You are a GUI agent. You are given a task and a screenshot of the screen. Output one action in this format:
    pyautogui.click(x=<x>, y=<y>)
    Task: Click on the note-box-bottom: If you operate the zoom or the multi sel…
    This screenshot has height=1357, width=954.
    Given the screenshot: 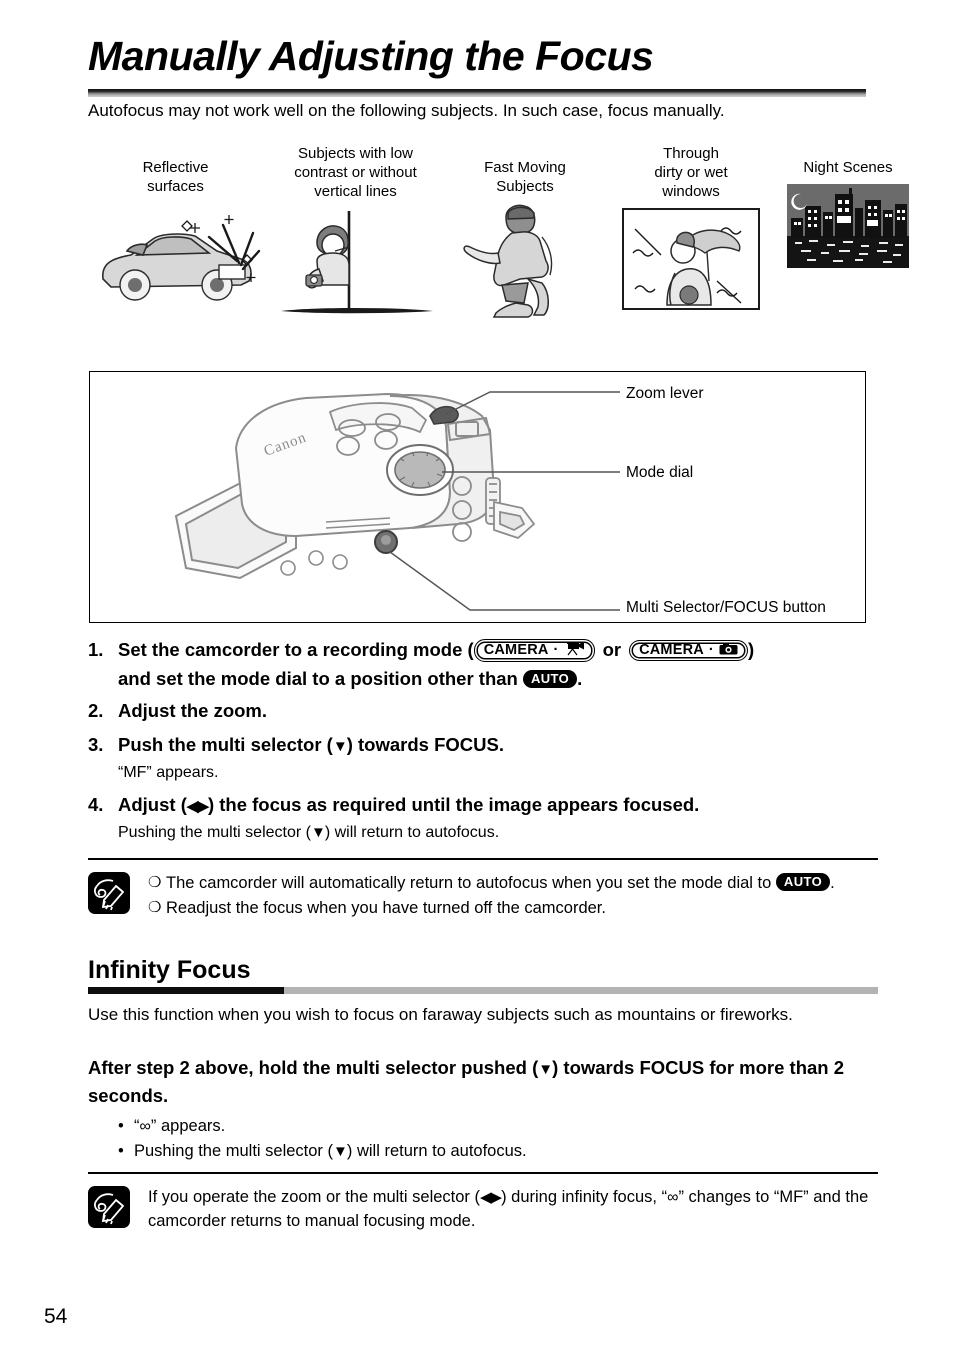 What is the action you would take?
    pyautogui.click(x=483, y=1202)
    